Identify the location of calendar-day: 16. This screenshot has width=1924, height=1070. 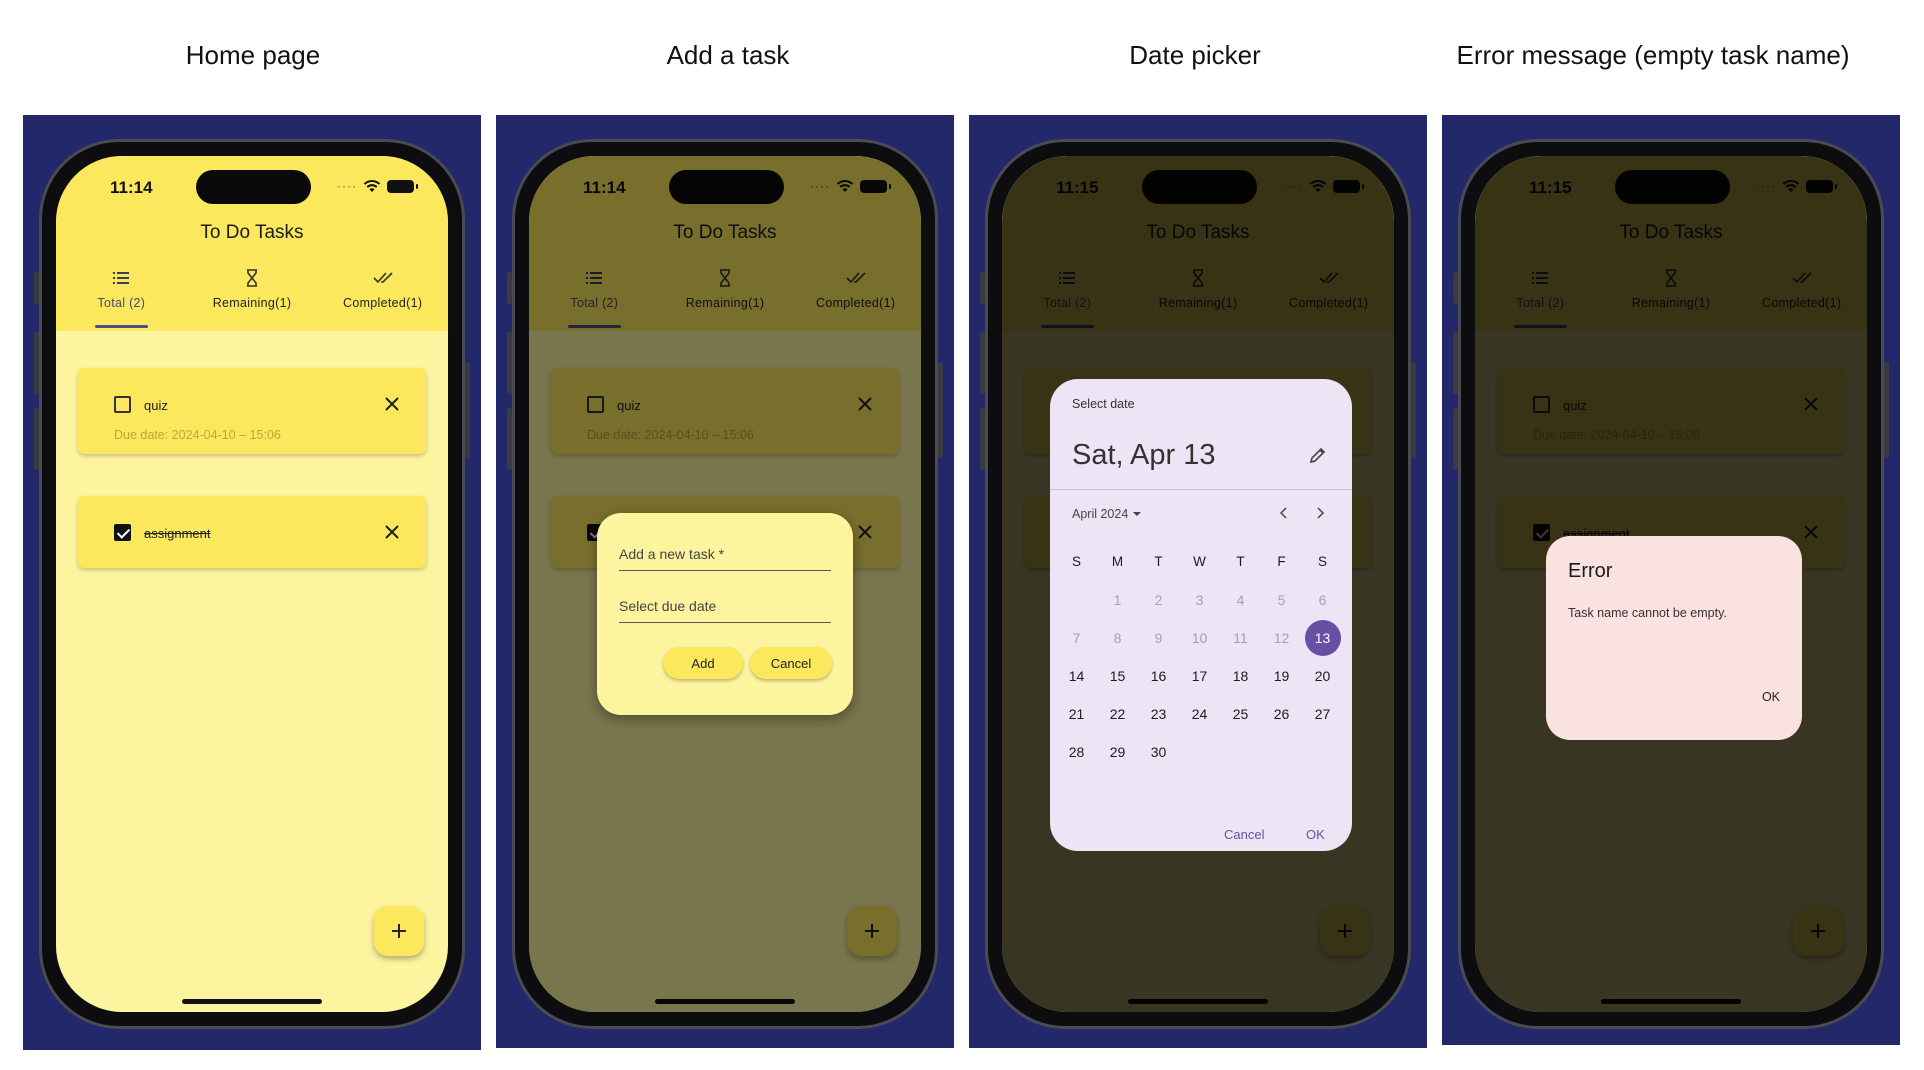
(1158, 676).